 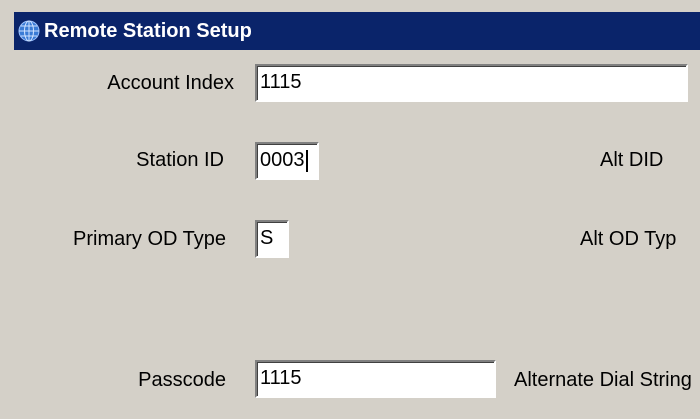 What do you see at coordinates (357, 31) in the screenshot?
I see `title-bar: Remote Station Setup` at bounding box center [357, 31].